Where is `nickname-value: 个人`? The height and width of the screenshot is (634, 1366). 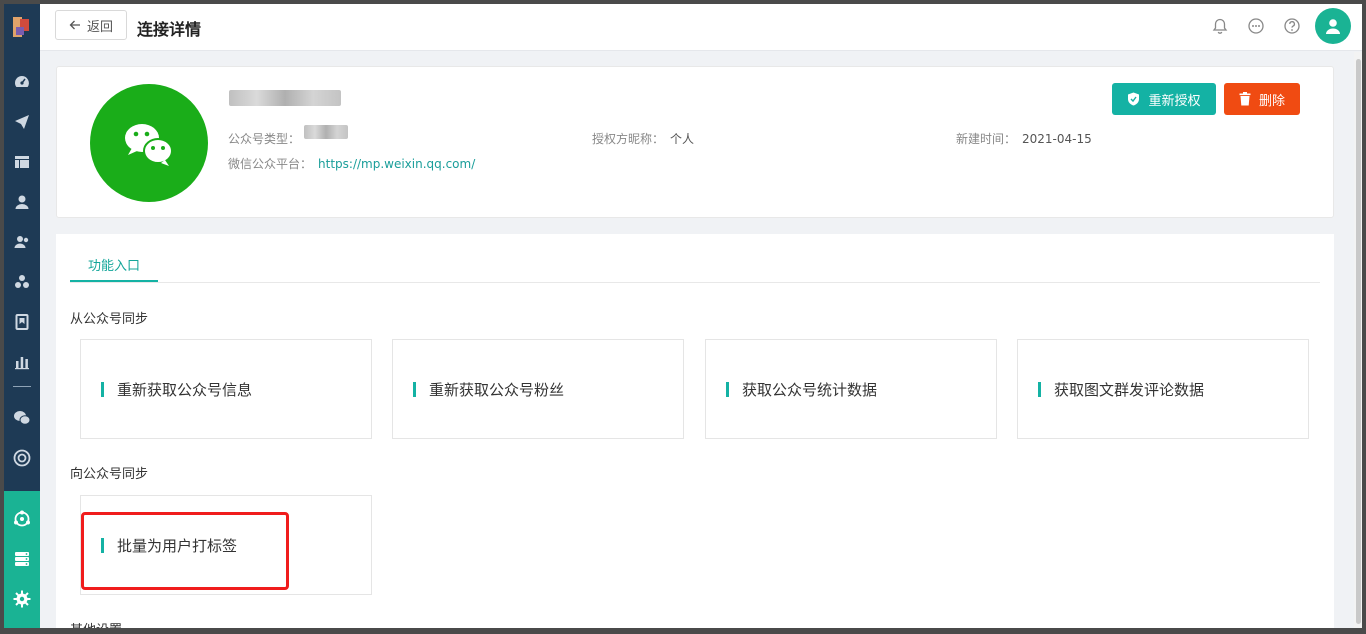 nickname-value: 个人 is located at coordinates (682, 139).